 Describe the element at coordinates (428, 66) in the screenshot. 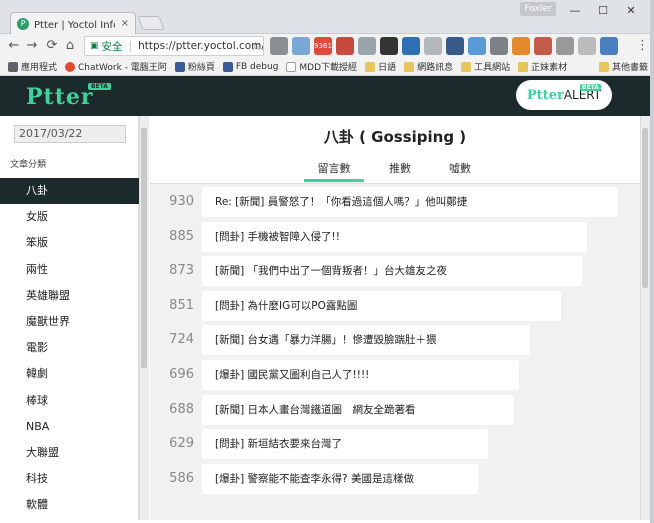

I see `bookmark-folder: 網路訊息` at that location.